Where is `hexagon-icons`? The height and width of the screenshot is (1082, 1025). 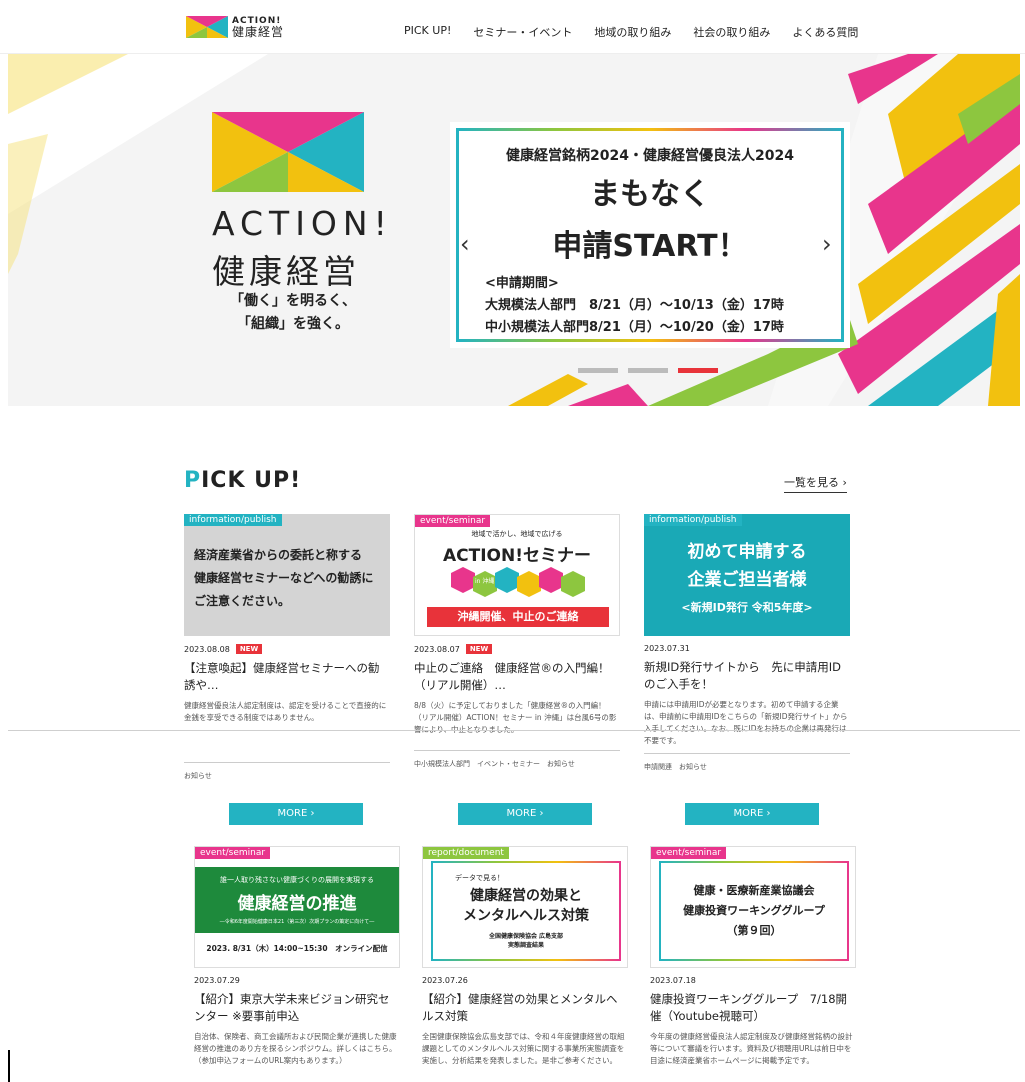 hexagon-icons is located at coordinates (518, 582).